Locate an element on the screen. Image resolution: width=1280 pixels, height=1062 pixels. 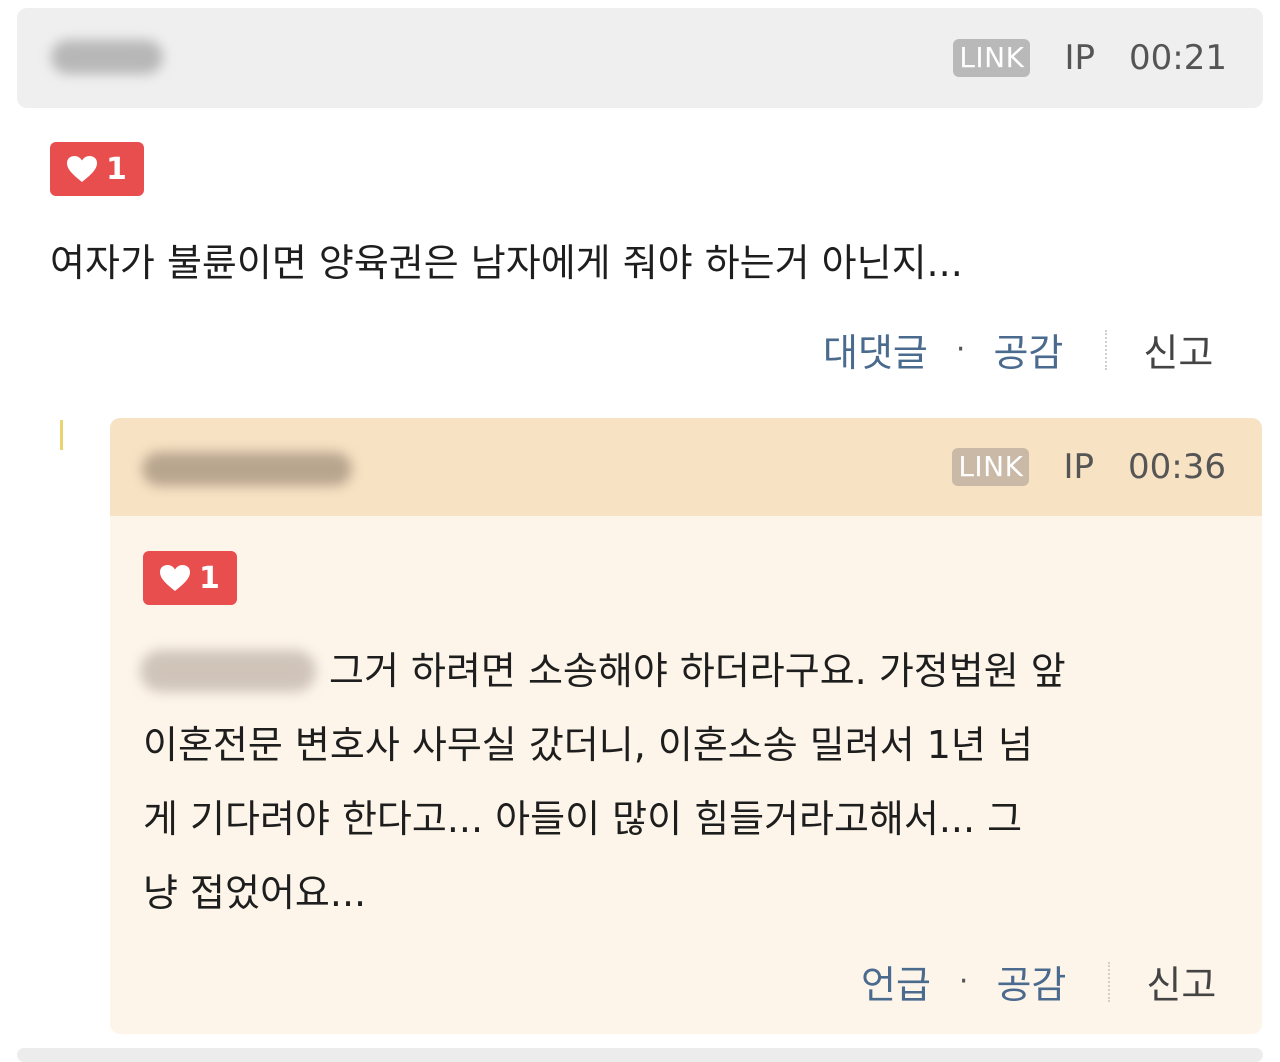
reply-button: 대댓글 is located at coordinates (875, 349).